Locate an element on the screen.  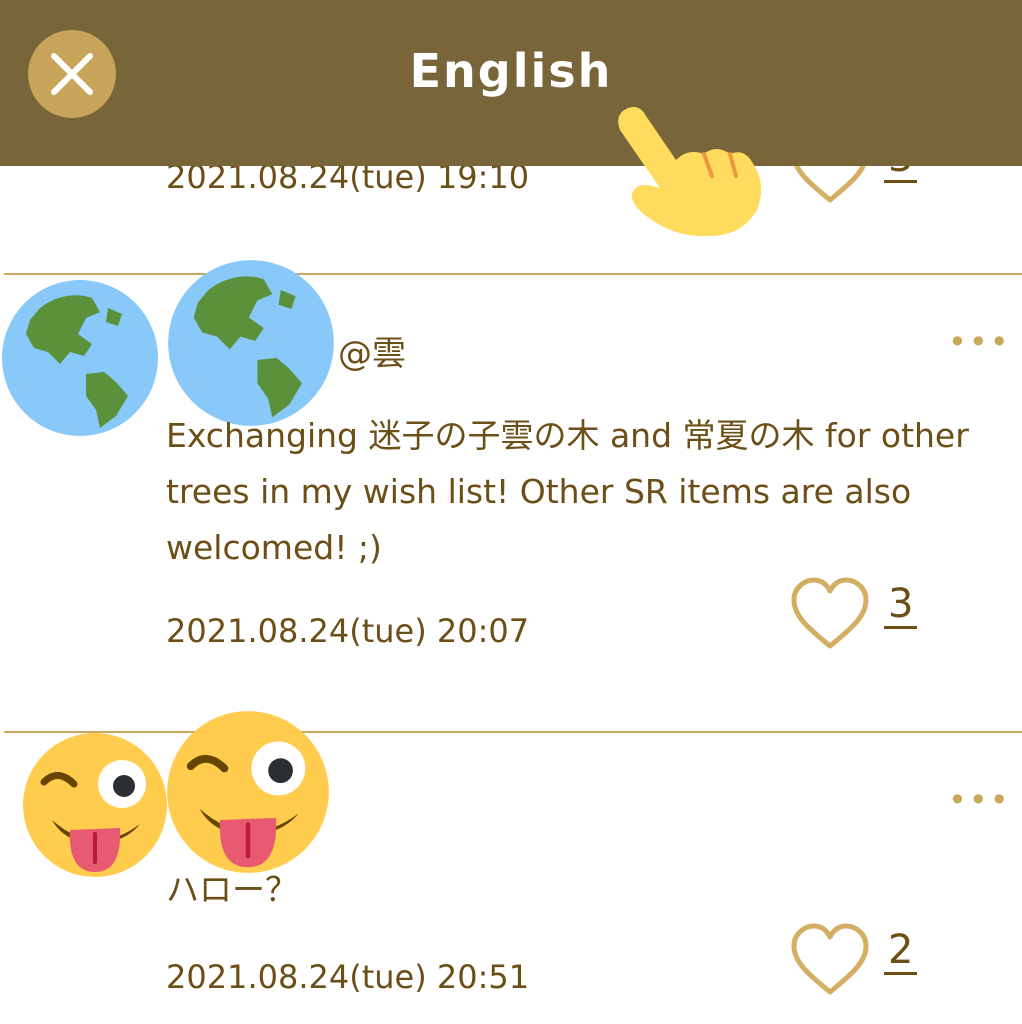
like-button: 2 is located at coordinates (853, 962).